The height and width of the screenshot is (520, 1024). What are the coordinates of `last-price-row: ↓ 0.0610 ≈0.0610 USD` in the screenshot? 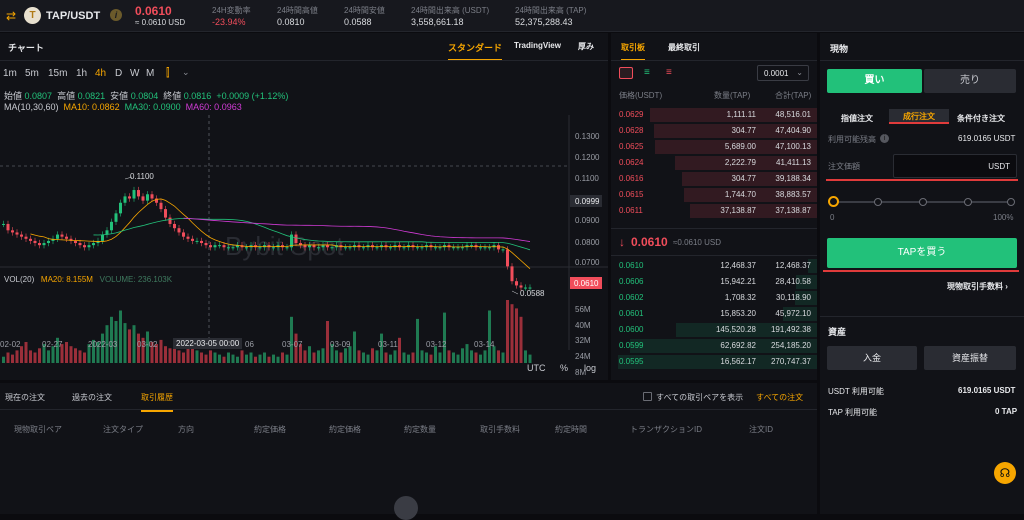 It's located at (714, 242).